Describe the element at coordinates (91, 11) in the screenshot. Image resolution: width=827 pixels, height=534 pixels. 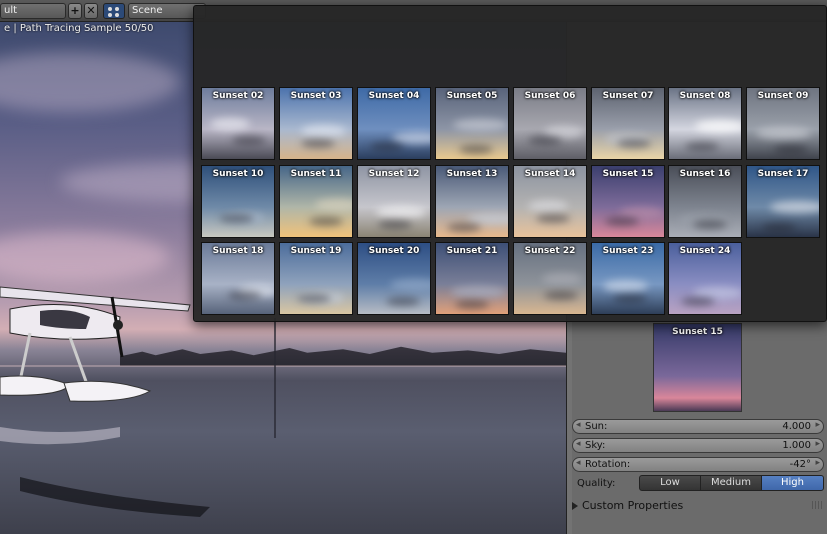
I see `delete-screen-button: ✕` at that location.